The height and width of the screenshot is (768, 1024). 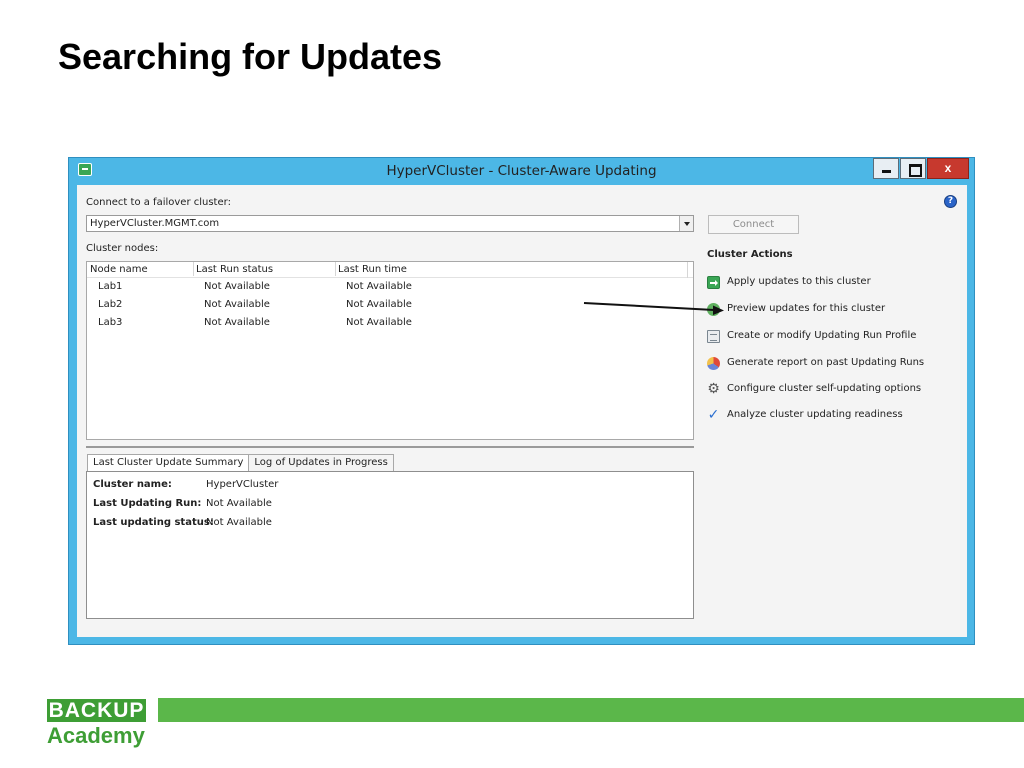 I want to click on callout-arrow-head, so click(x=718, y=310).